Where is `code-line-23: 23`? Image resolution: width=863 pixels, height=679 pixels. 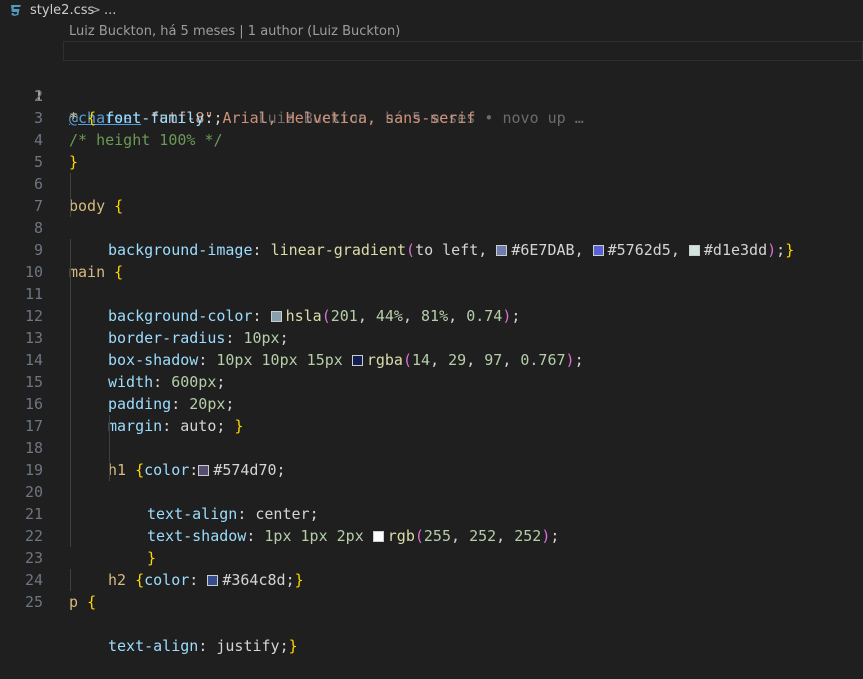 code-line-23: 23 is located at coordinates (431, 546).